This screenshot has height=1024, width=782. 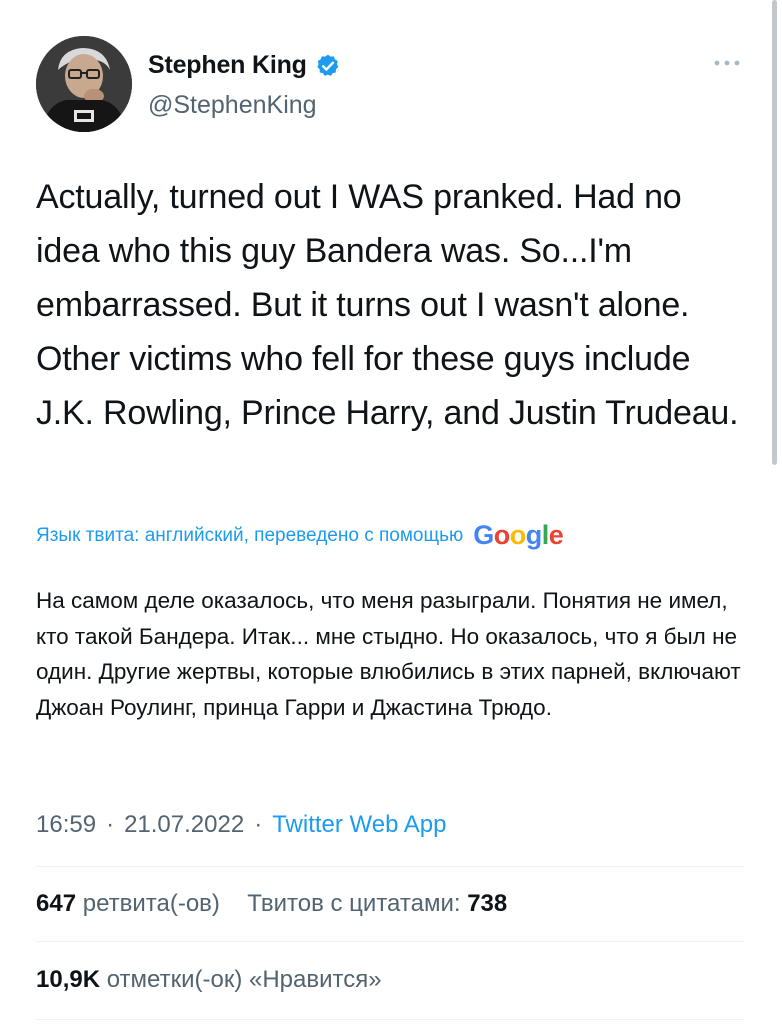 I want to click on tweet-source-link: Twitter Web App, so click(x=359, y=825).